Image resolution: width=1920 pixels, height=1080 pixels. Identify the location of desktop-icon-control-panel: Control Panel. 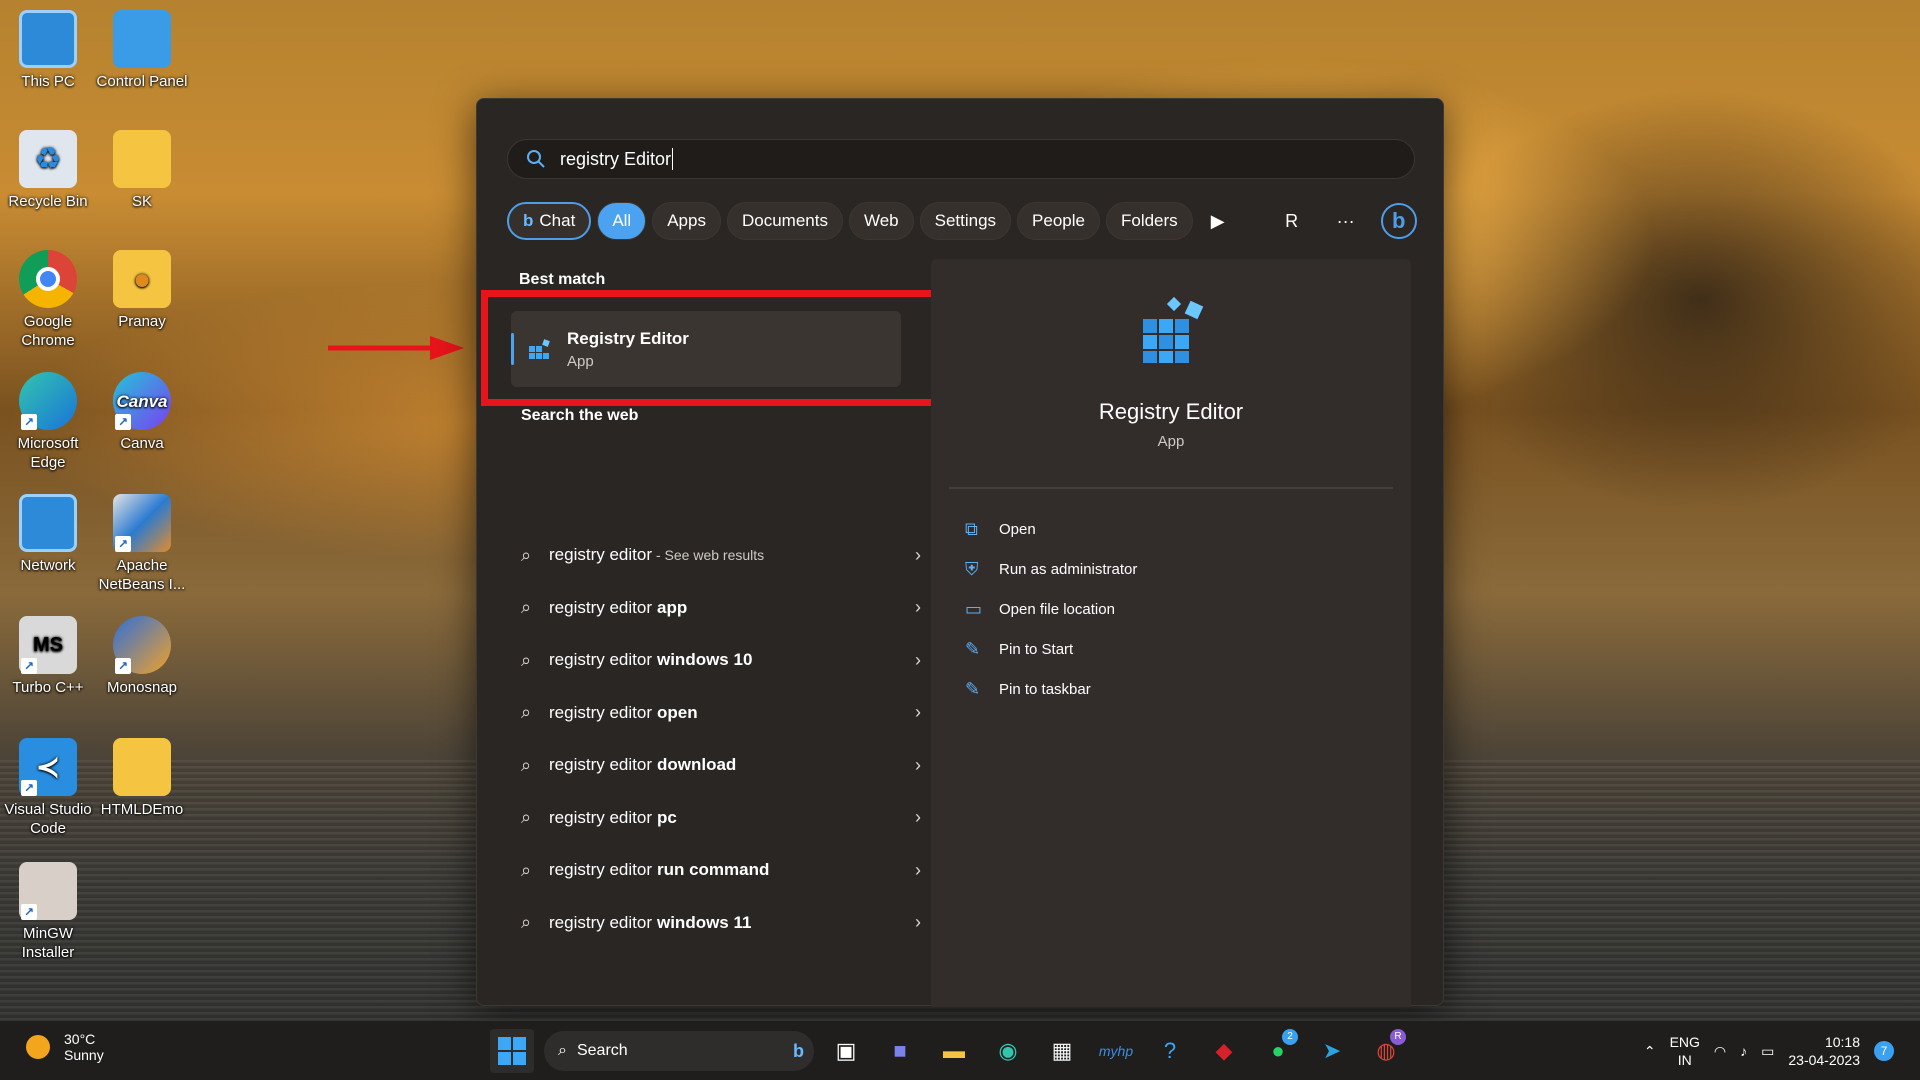
(142, 50).